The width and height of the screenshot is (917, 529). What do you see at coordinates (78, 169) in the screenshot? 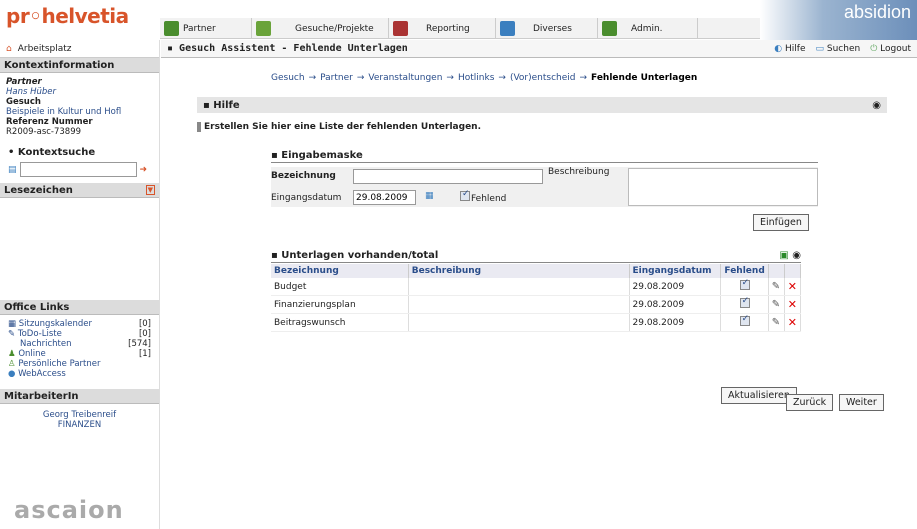
I see `kontextsuche-input` at bounding box center [78, 169].